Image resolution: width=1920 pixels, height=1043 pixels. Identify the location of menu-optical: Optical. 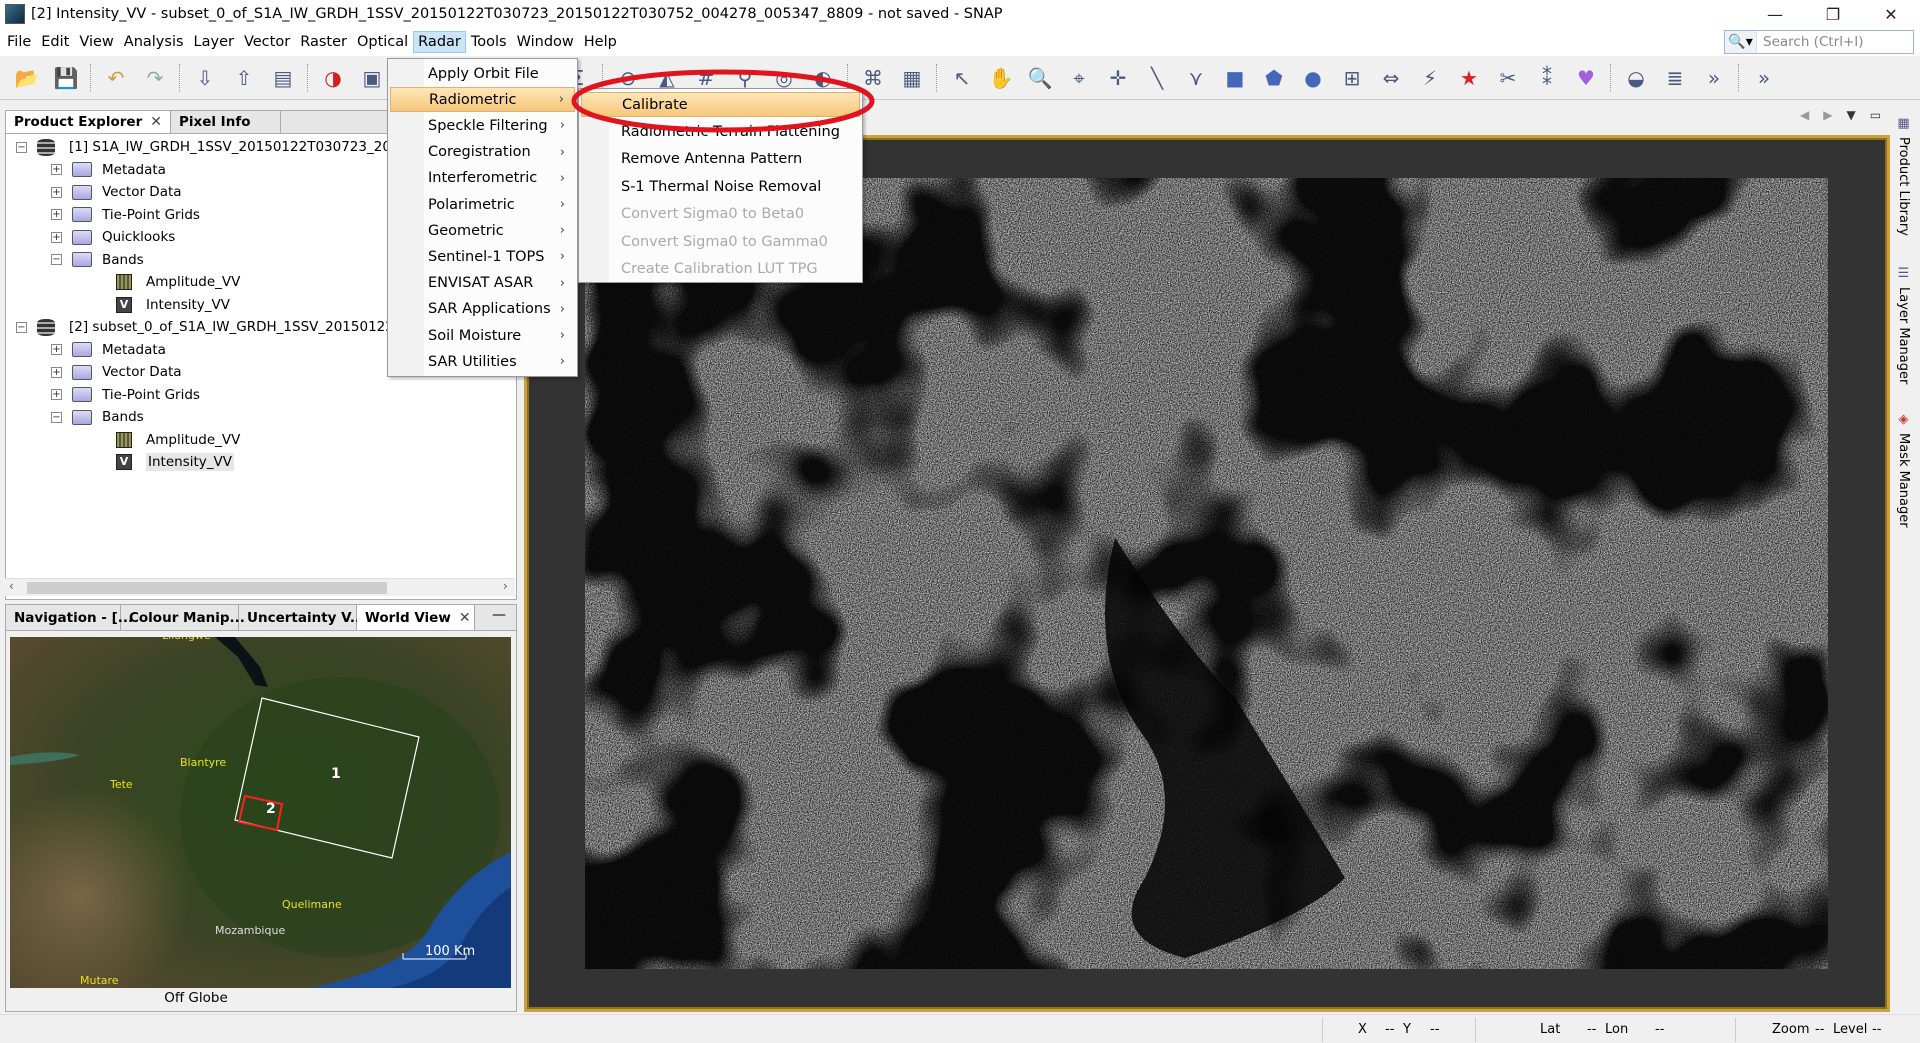
(382, 42).